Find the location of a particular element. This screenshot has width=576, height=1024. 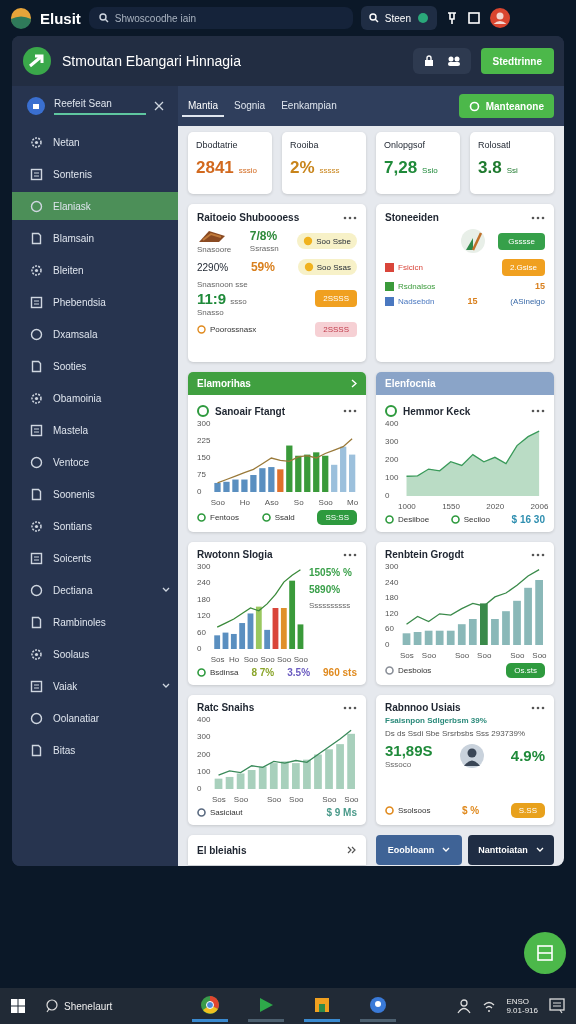

close-icon is located at coordinates (159, 106).